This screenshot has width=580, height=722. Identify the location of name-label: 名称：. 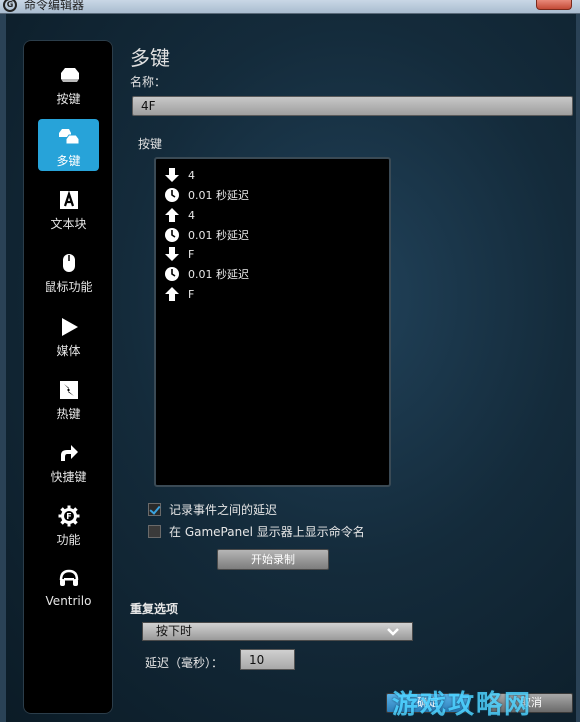
(148, 82).